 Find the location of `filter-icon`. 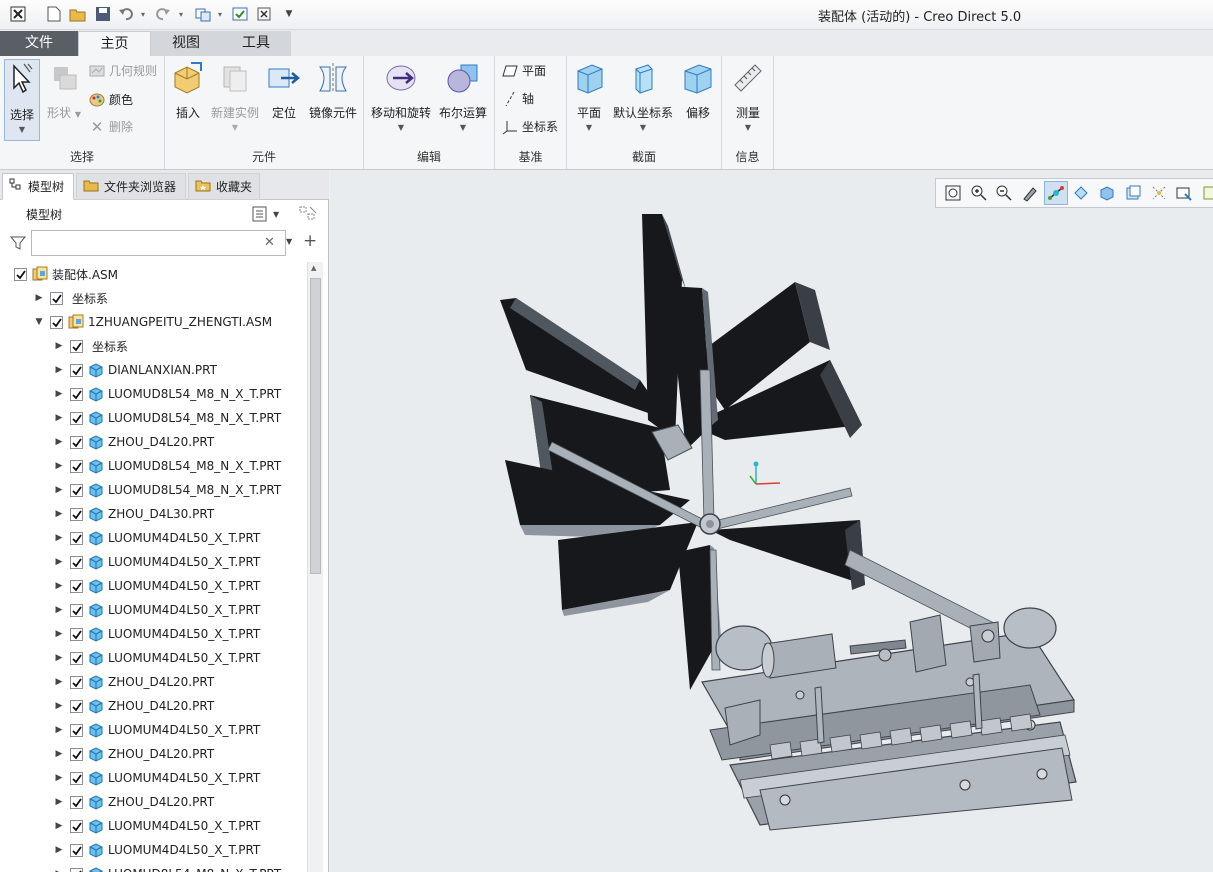

filter-icon is located at coordinates (18, 244).